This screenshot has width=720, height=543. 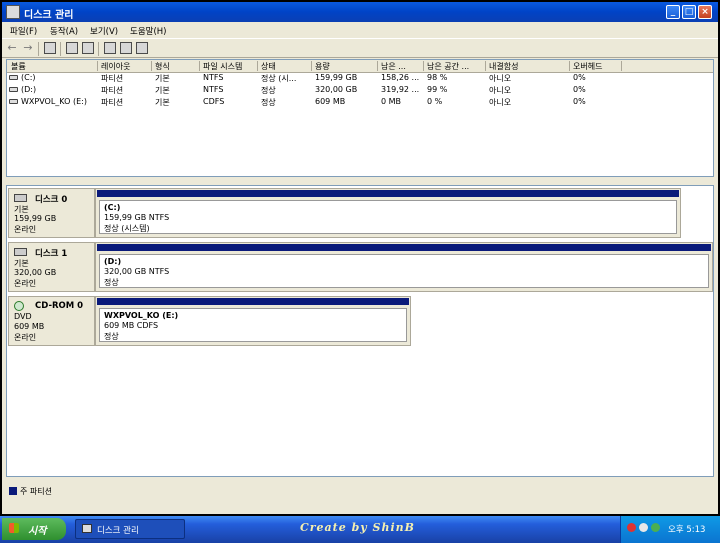 I want to click on column-overhead: 오버헤드, so click(x=587, y=66).